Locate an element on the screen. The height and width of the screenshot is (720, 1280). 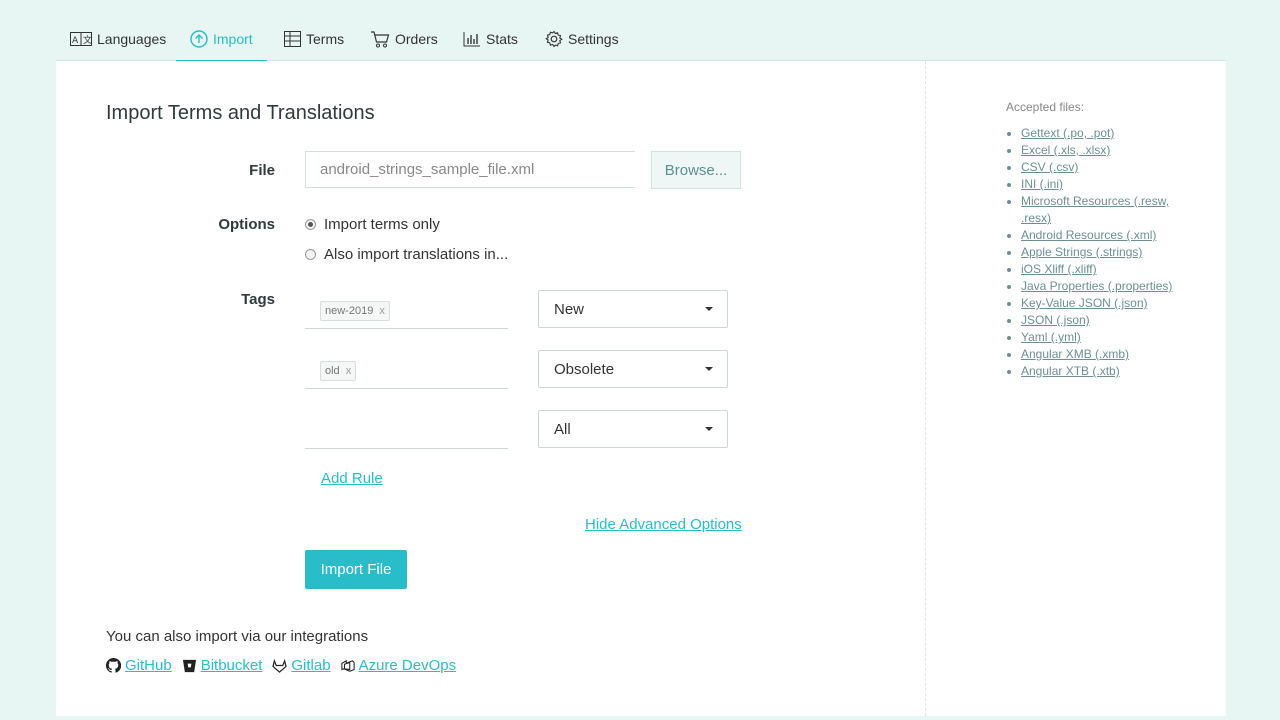
tab-label: Orders is located at coordinates (416, 39).